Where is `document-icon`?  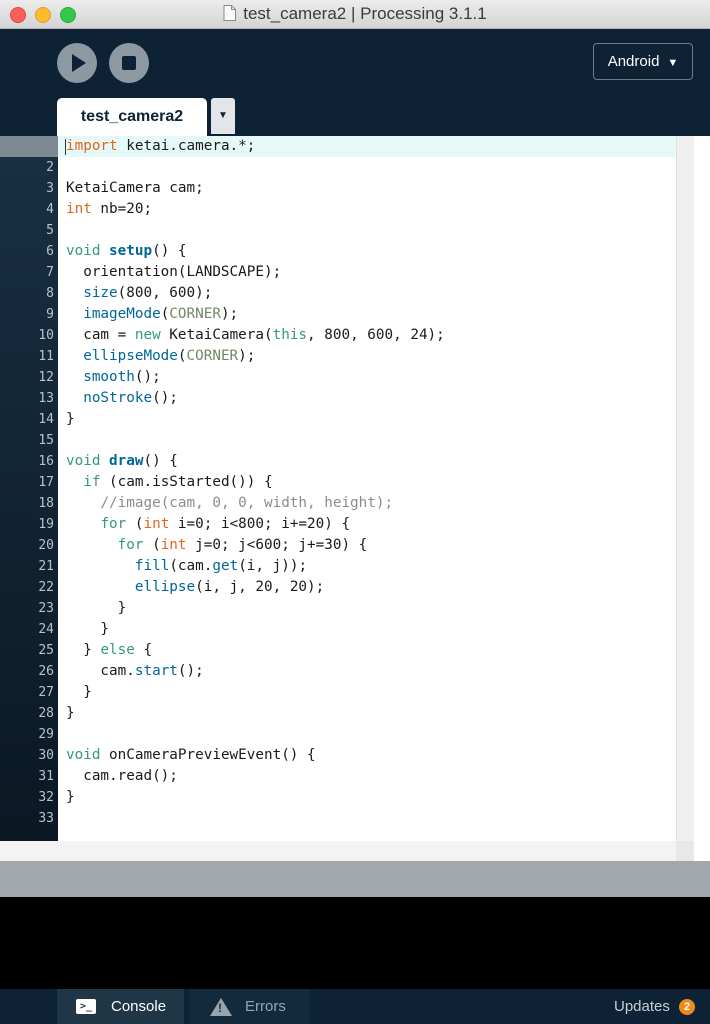
document-icon is located at coordinates (230, 12).